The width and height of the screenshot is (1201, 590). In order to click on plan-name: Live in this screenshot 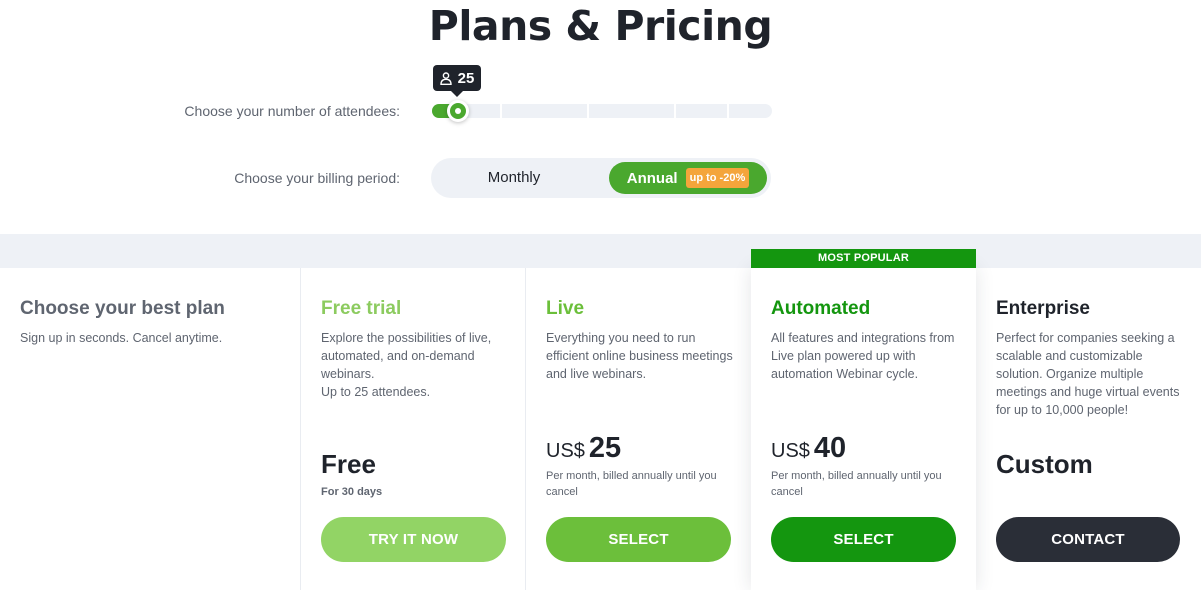, I will do `click(565, 308)`.